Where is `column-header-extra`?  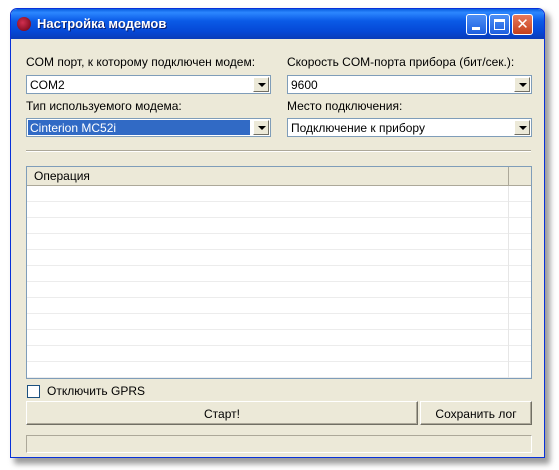
column-header-extra is located at coordinates (520, 176).